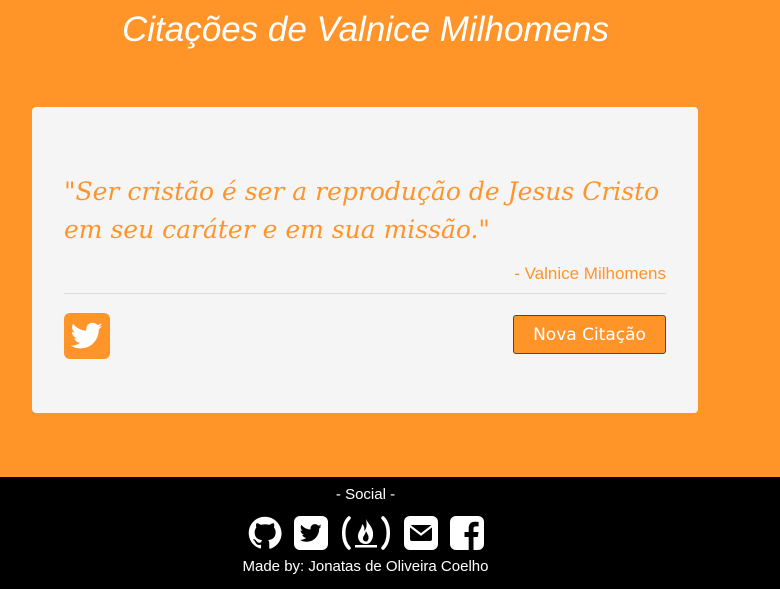  What do you see at coordinates (365, 566) in the screenshot?
I see `made-by-credit: Made by: Jonatas de Oliveira Coelho` at bounding box center [365, 566].